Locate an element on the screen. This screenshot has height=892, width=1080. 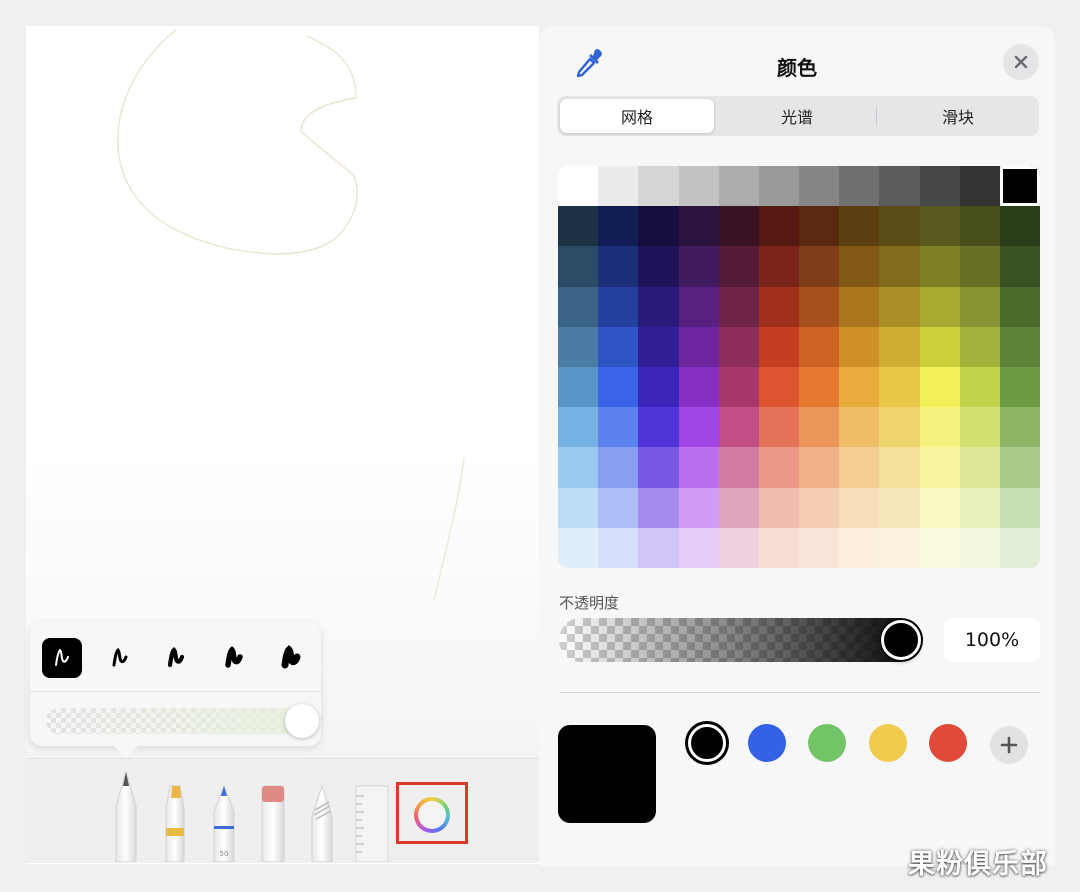
opacity-slider-thumb is located at coordinates (901, 640).